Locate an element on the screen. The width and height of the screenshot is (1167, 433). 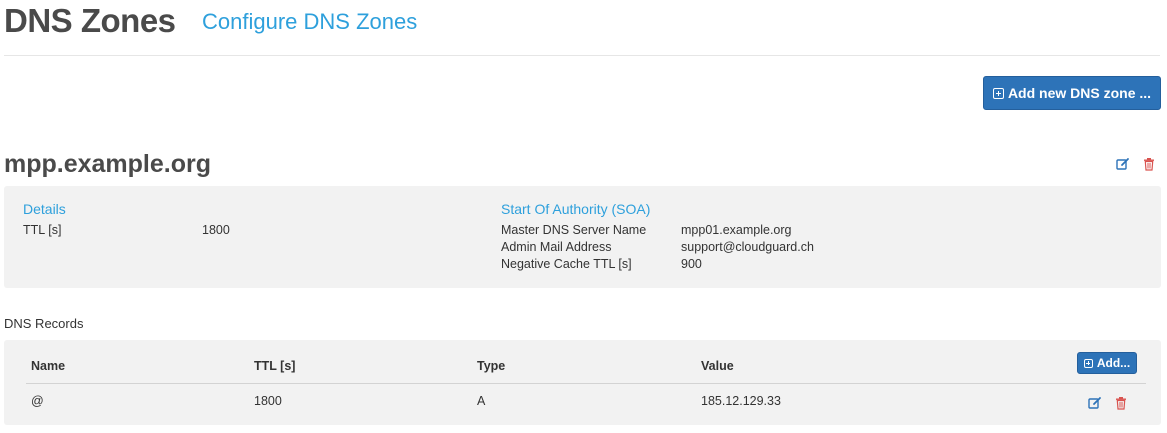
table-header-divider is located at coordinates (586, 383).